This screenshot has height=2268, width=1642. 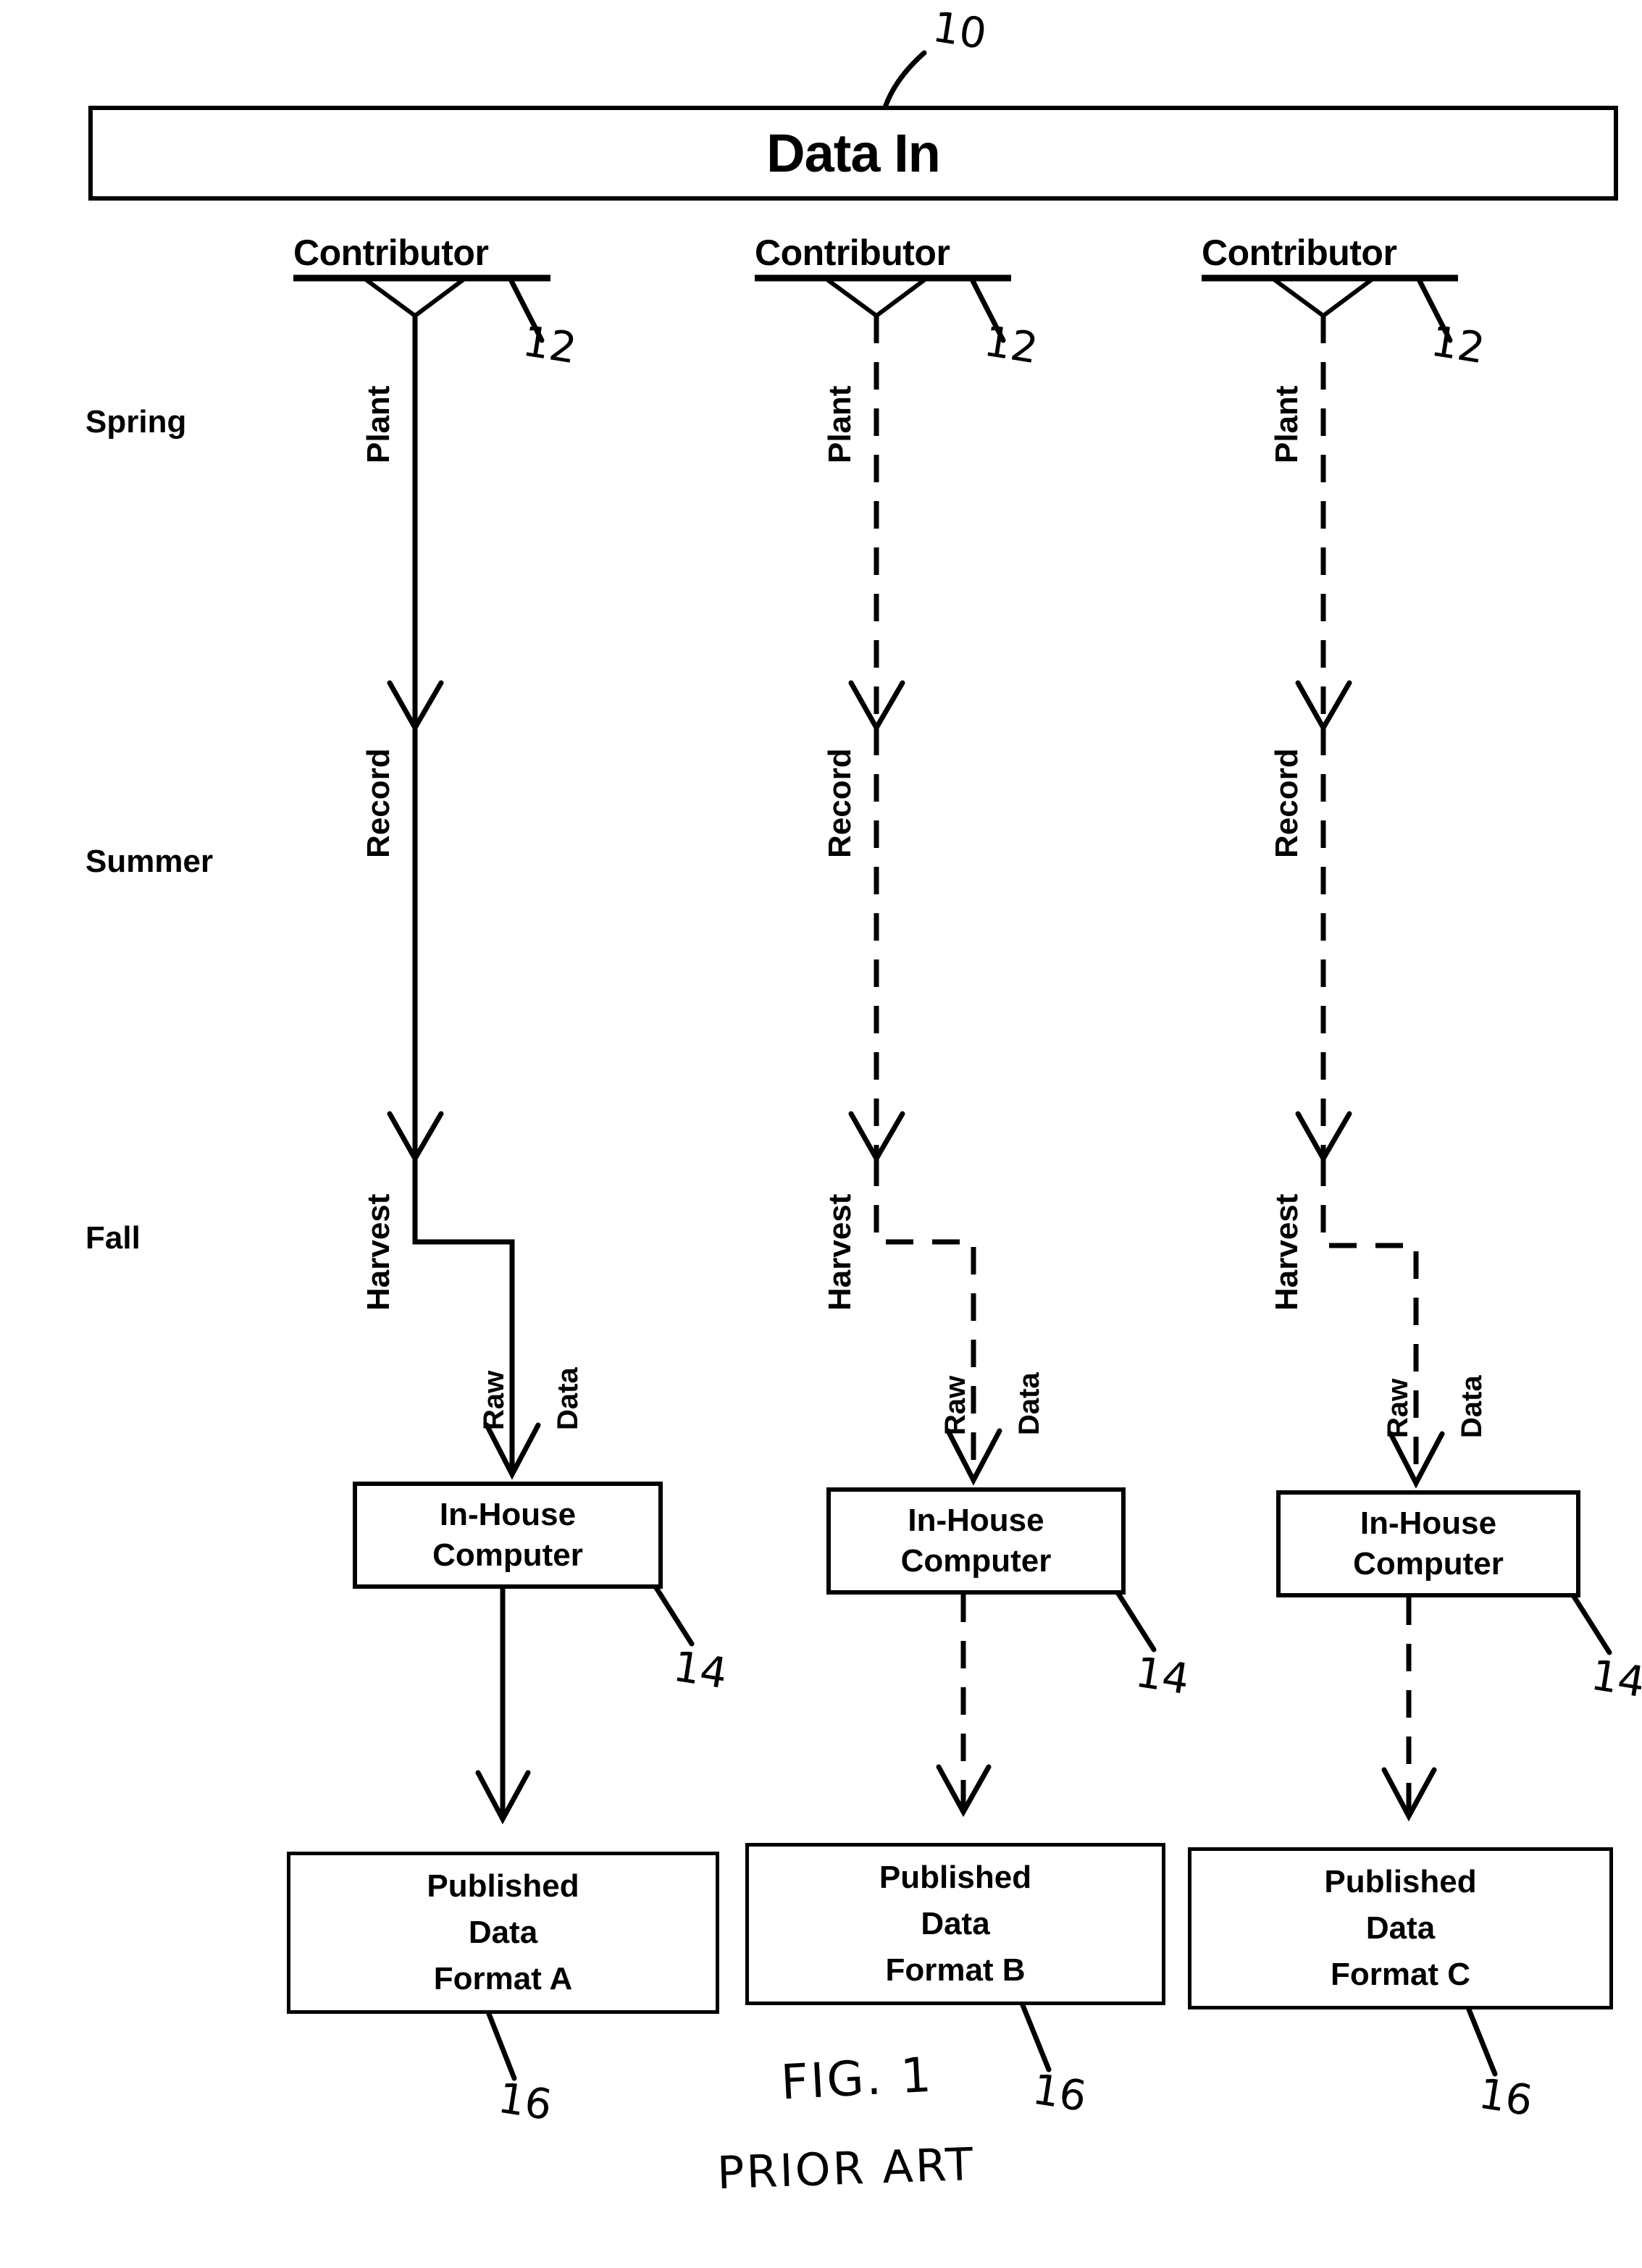 I want to click on data-in-box: Data In, so click(x=853, y=153).